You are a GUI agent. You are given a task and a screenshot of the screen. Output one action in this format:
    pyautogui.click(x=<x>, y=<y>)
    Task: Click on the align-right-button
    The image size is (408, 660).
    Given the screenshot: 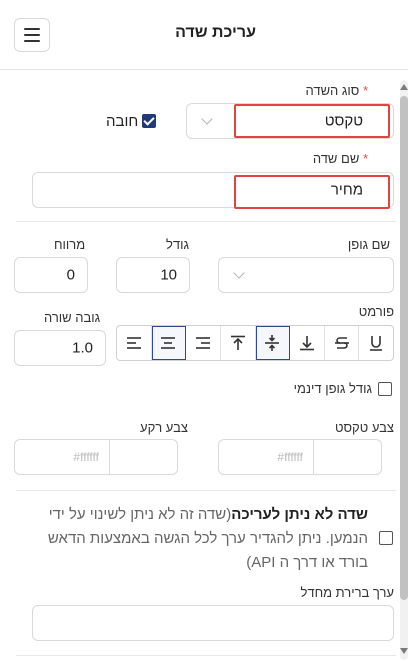 What is the action you would take?
    pyautogui.click(x=203, y=343)
    